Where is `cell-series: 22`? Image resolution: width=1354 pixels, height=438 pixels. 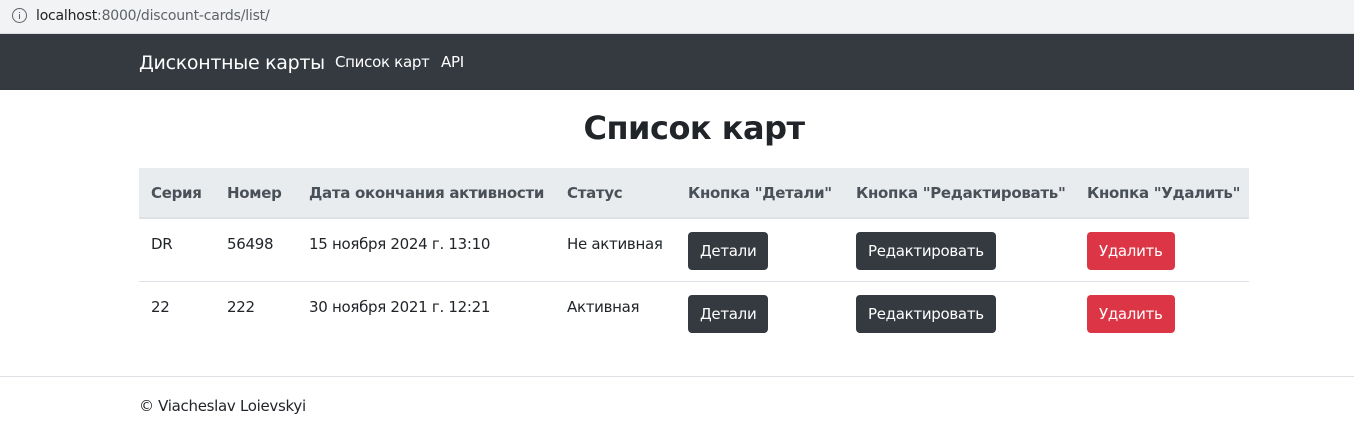
cell-series: 22 is located at coordinates (160, 306).